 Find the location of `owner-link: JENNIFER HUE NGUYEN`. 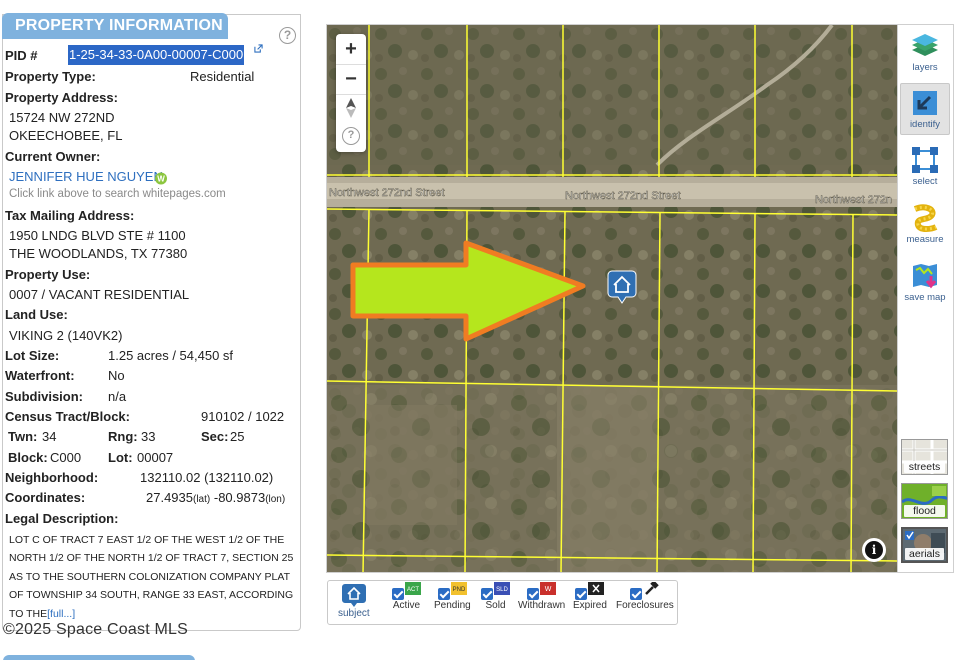

owner-link: JENNIFER HUE NGUYEN is located at coordinates (86, 177).